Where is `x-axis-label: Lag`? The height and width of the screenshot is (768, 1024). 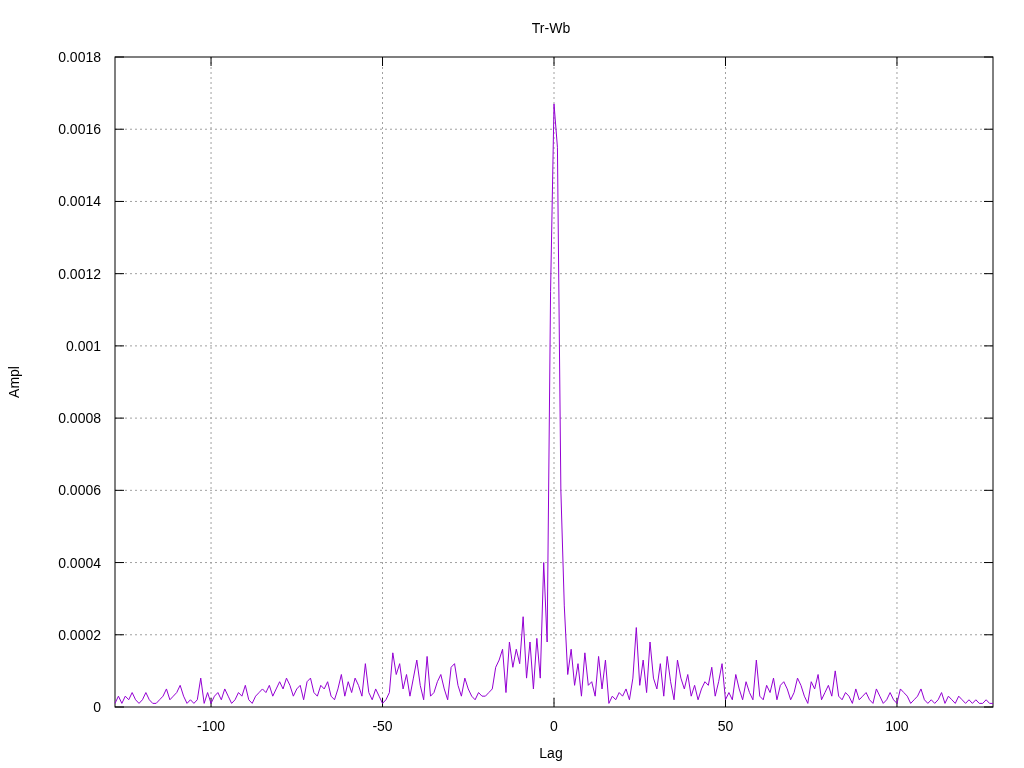 x-axis-label: Lag is located at coordinates (551, 753).